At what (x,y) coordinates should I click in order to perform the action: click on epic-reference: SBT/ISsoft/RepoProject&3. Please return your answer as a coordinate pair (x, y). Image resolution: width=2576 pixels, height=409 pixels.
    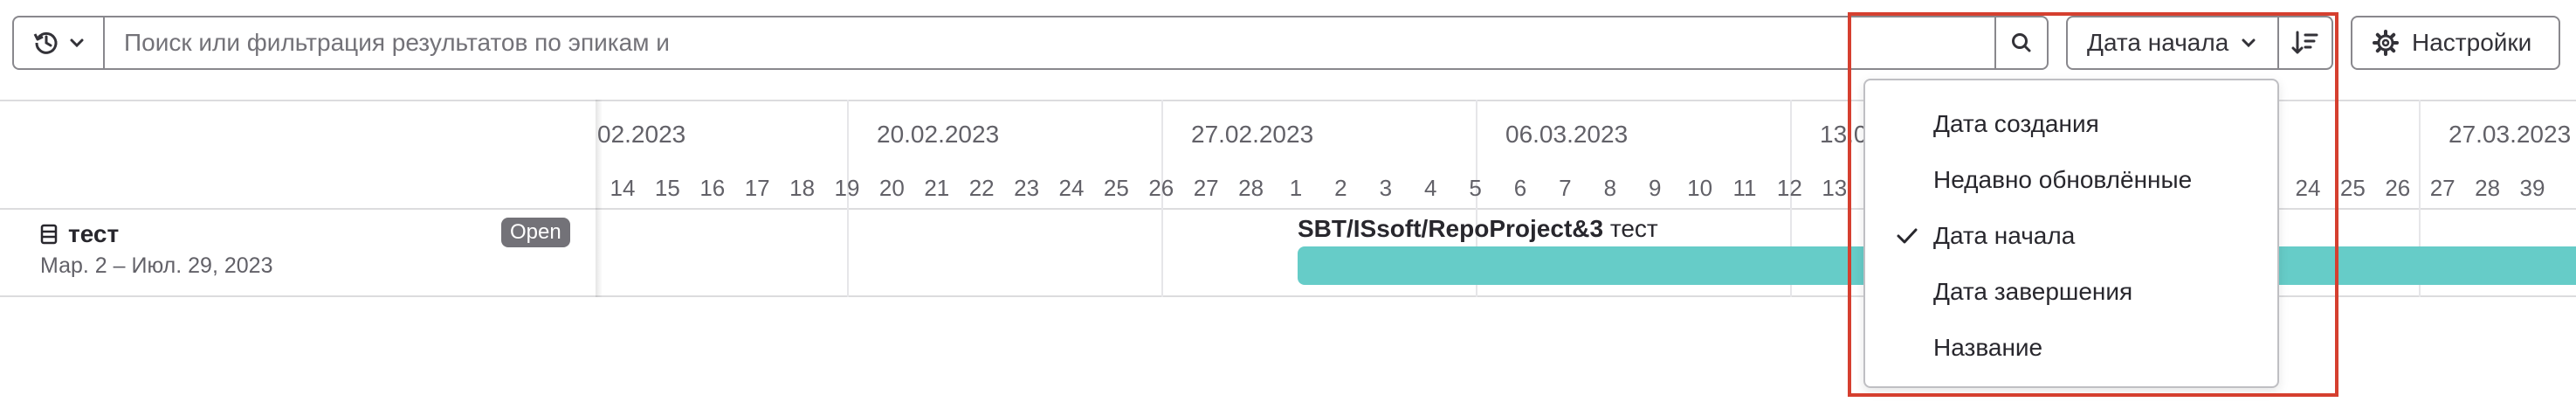
    Looking at the image, I should click on (1451, 228).